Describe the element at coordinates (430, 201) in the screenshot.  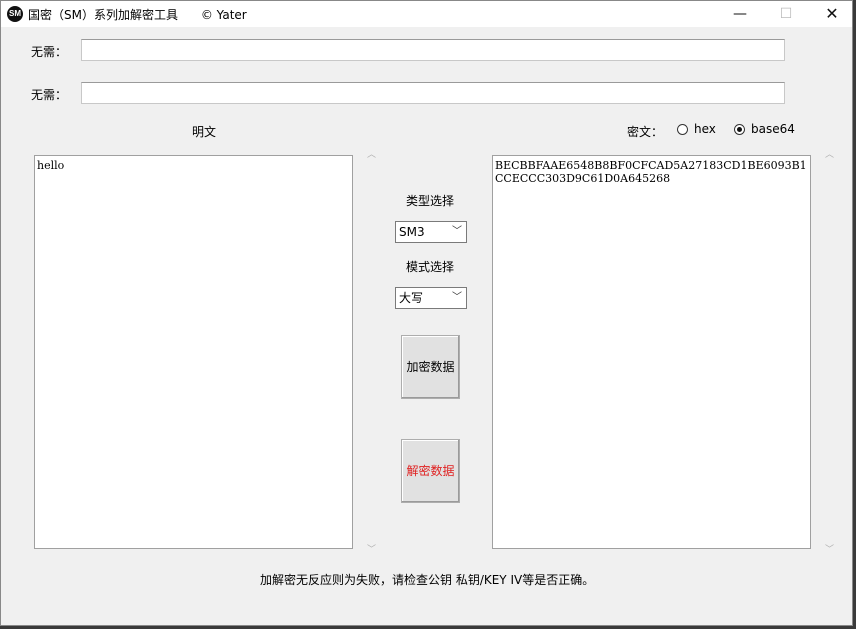
I see `type-select-label: 类型选择` at that location.